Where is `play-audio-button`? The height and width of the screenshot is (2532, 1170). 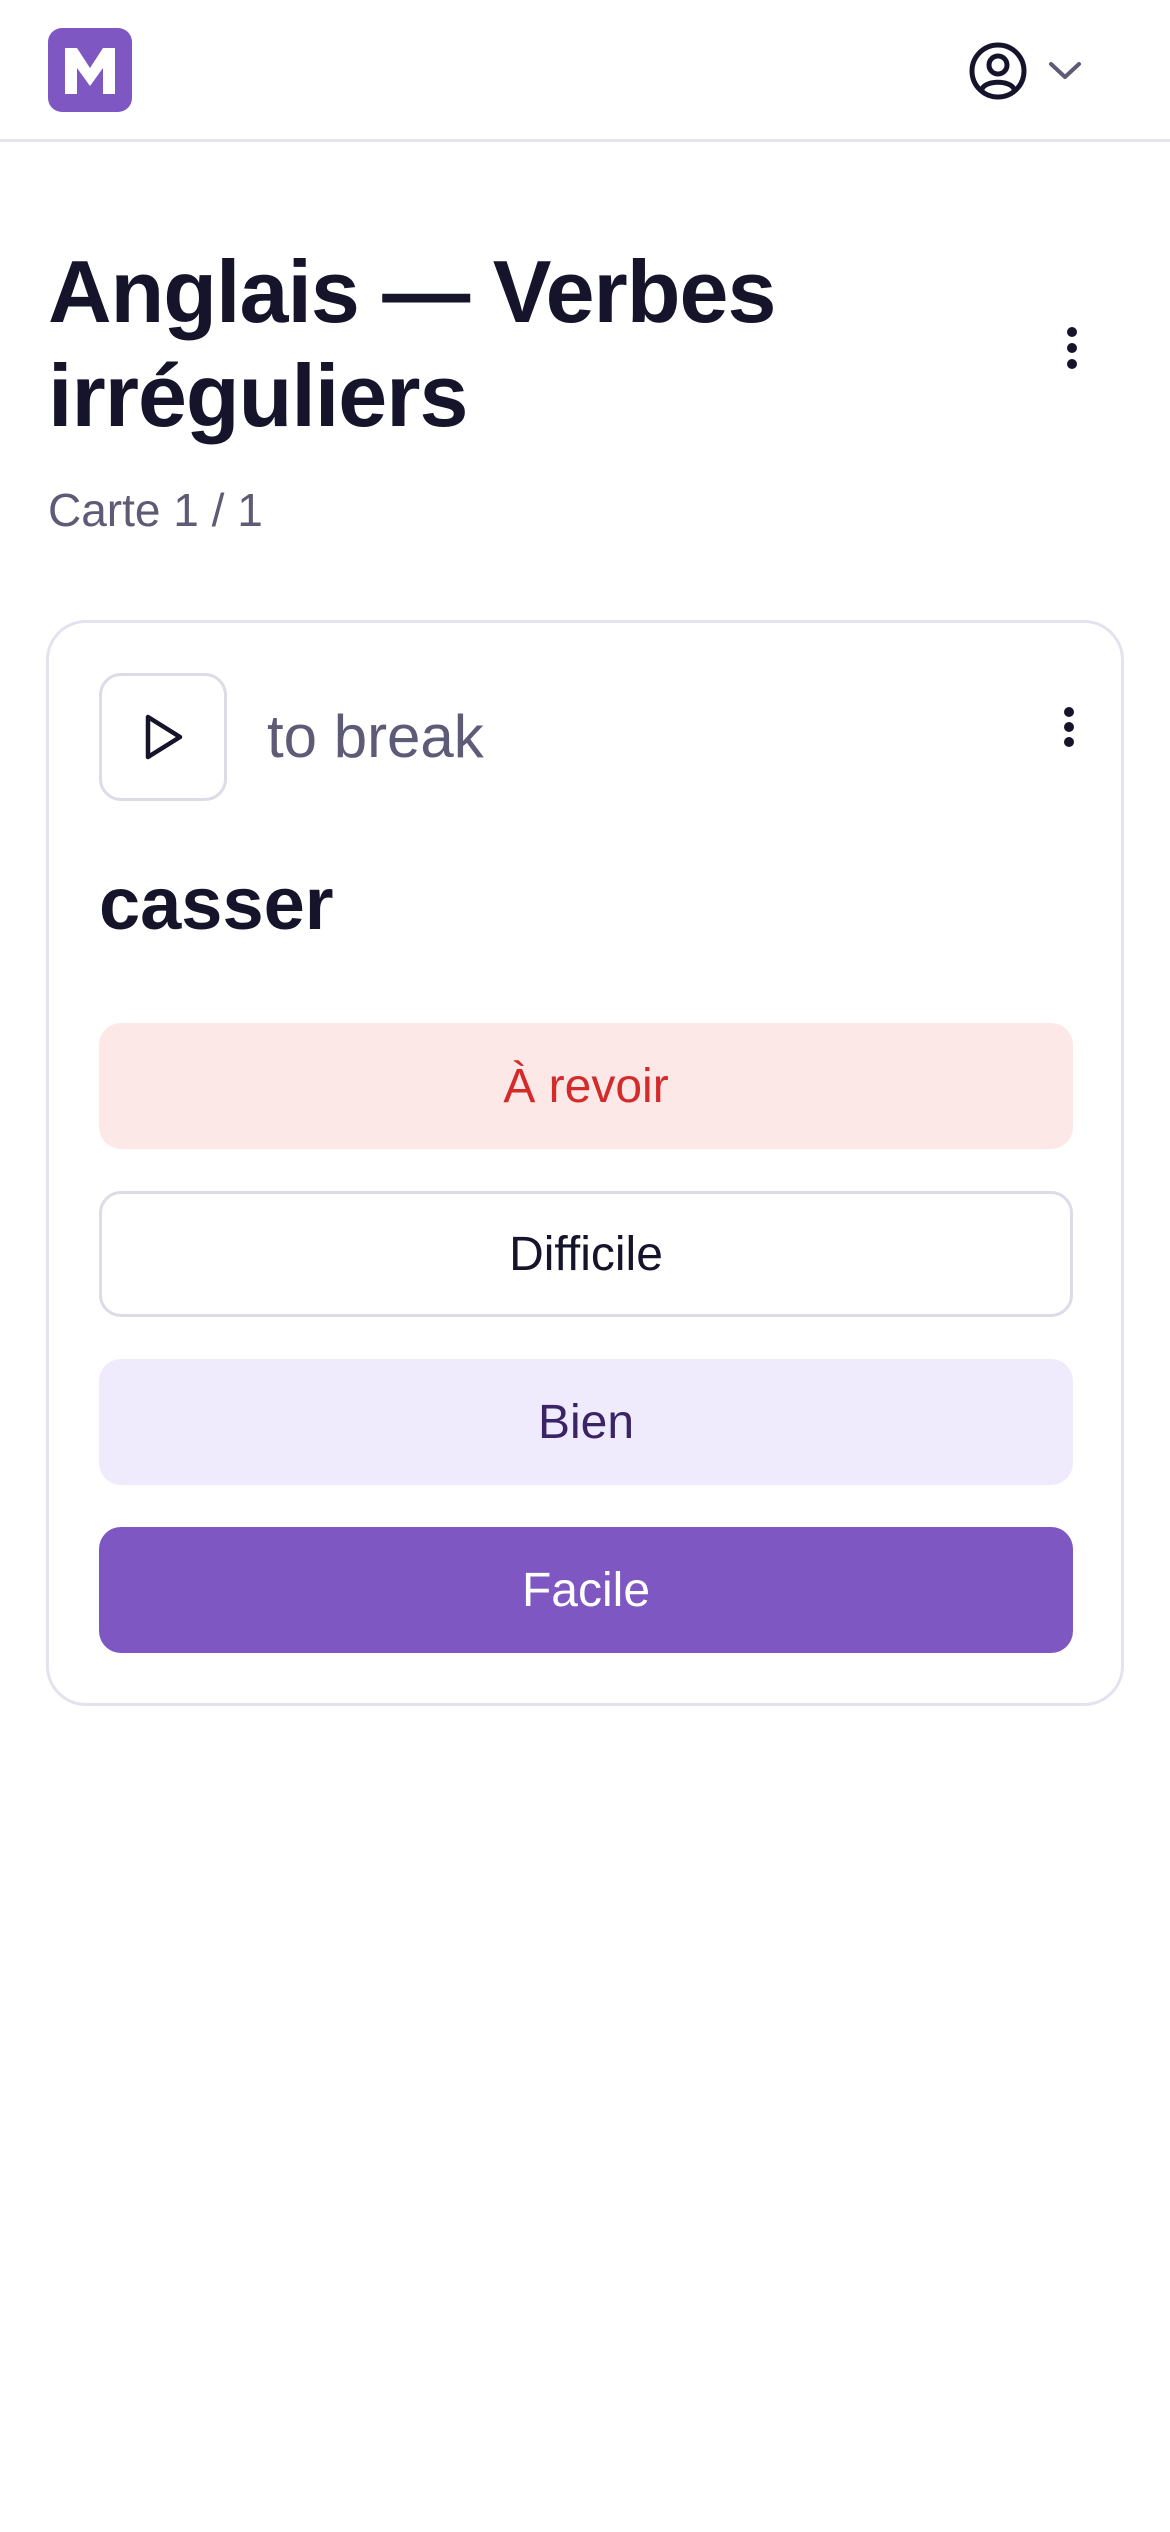 play-audio-button is located at coordinates (163, 737).